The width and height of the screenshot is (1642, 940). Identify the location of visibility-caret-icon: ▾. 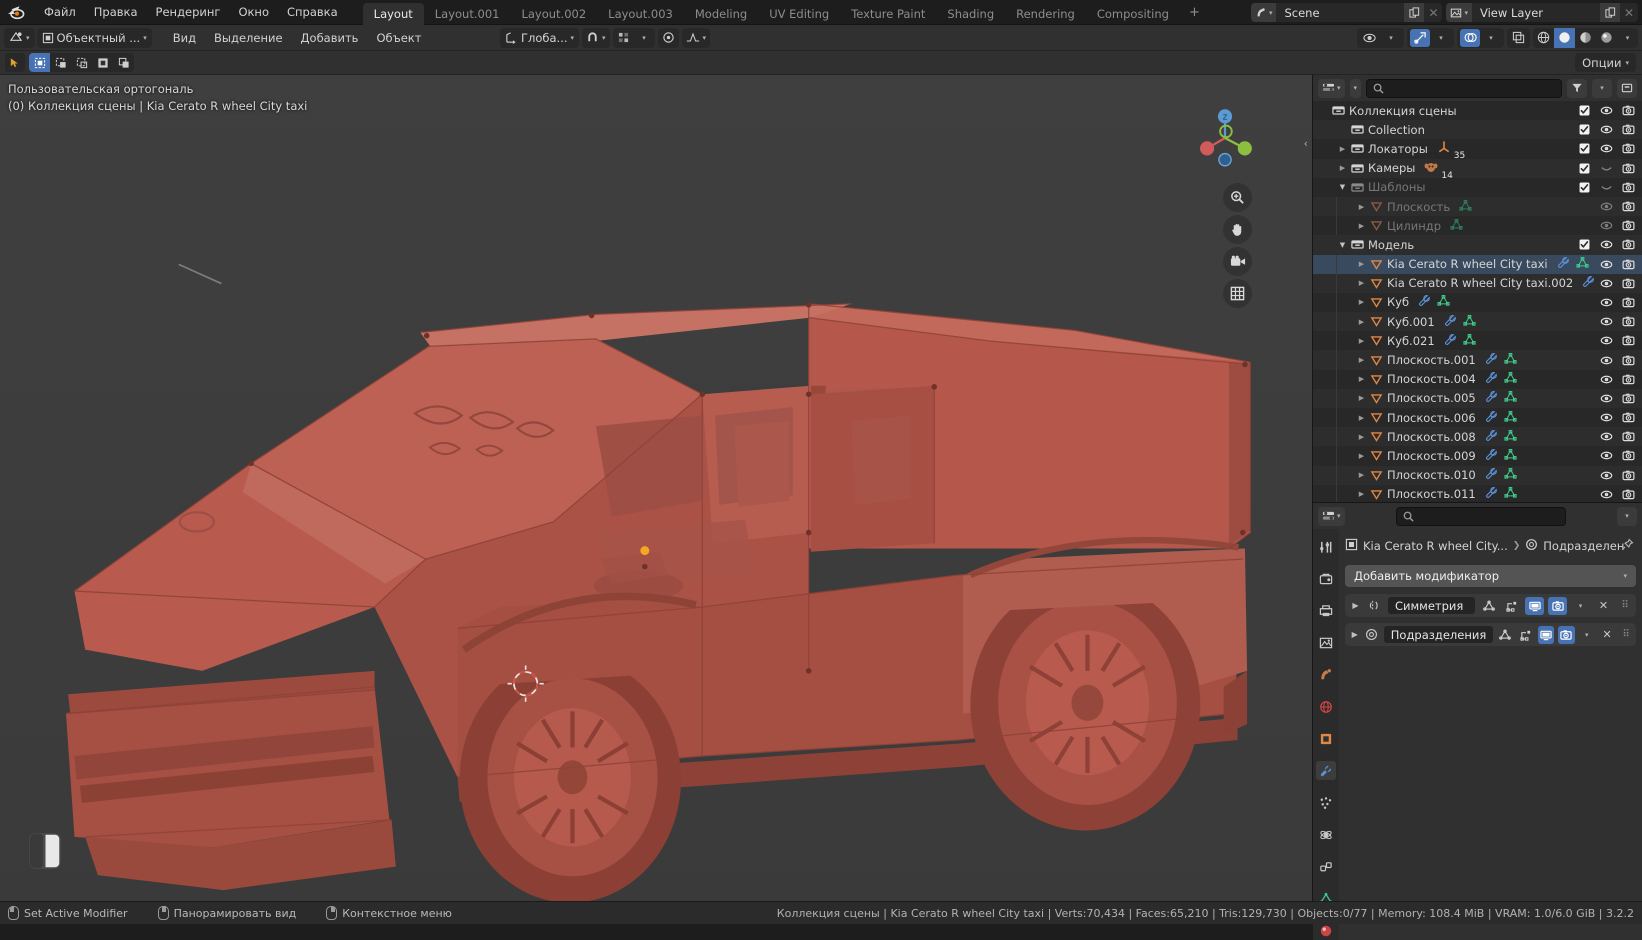
(1391, 38).